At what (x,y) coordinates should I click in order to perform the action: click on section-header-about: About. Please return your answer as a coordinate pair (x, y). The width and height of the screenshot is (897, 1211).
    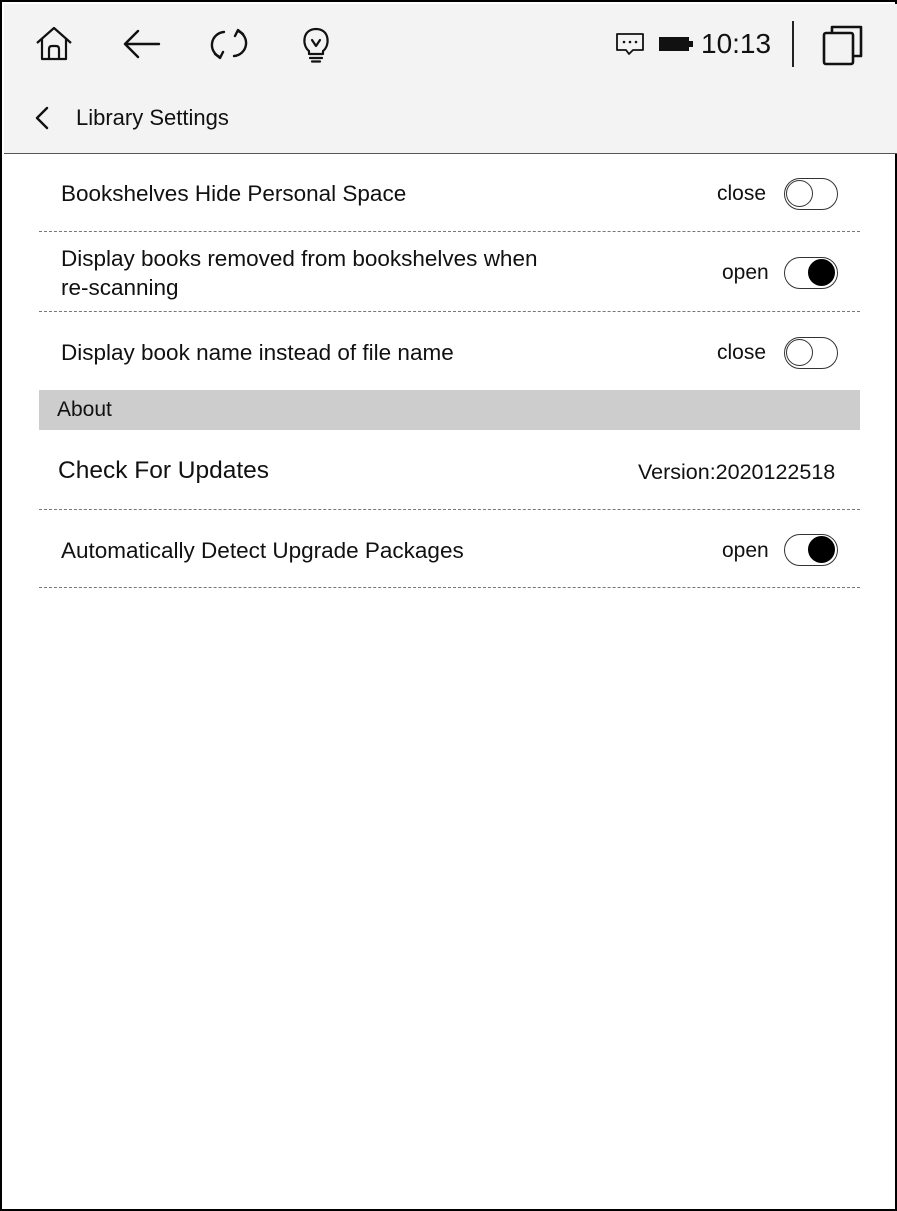
    Looking at the image, I should click on (449, 410).